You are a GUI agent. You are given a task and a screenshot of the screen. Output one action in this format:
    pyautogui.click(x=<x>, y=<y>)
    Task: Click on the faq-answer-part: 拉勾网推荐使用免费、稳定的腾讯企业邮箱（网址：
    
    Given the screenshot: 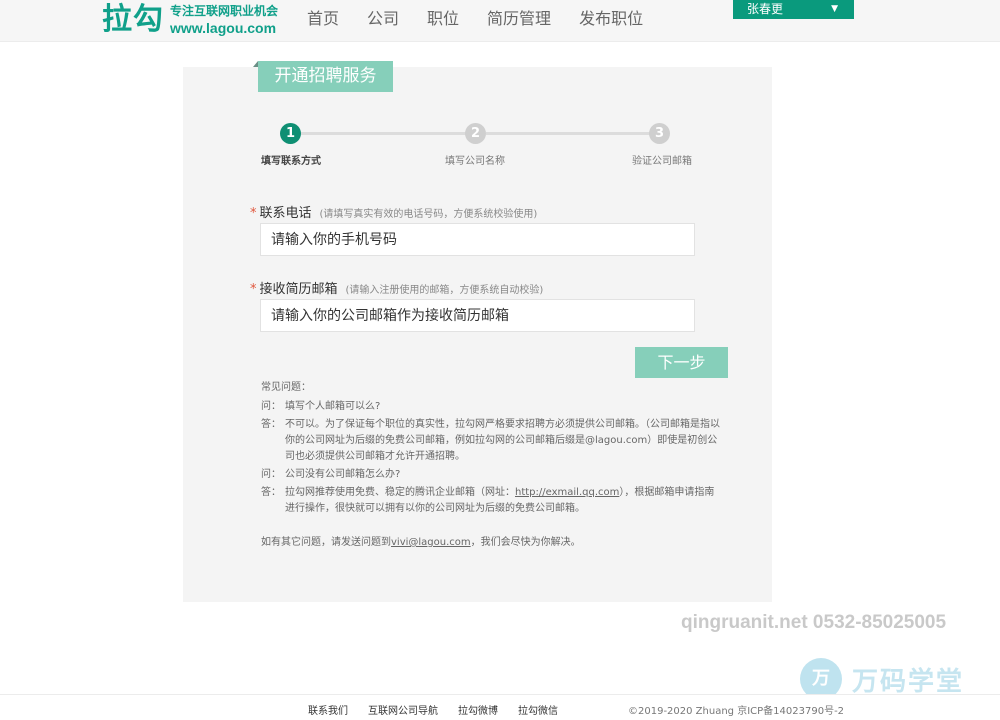 What is the action you would take?
    pyautogui.click(x=400, y=492)
    